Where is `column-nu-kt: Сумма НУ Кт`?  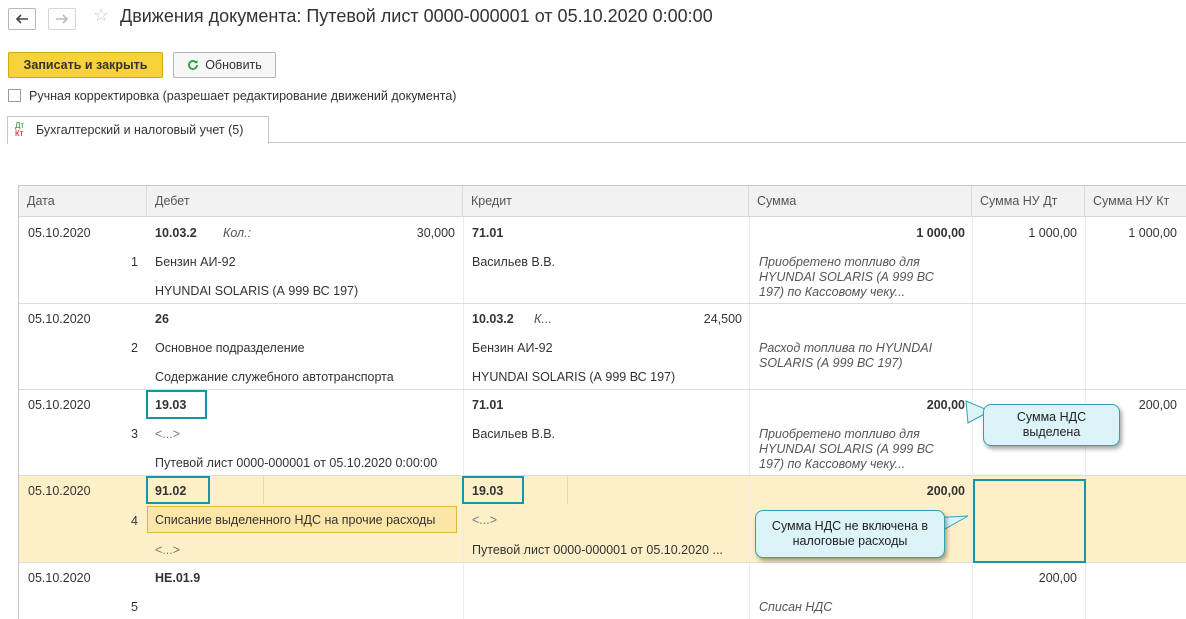
column-nu-kt: Сумма НУ Кт is located at coordinates (1135, 201).